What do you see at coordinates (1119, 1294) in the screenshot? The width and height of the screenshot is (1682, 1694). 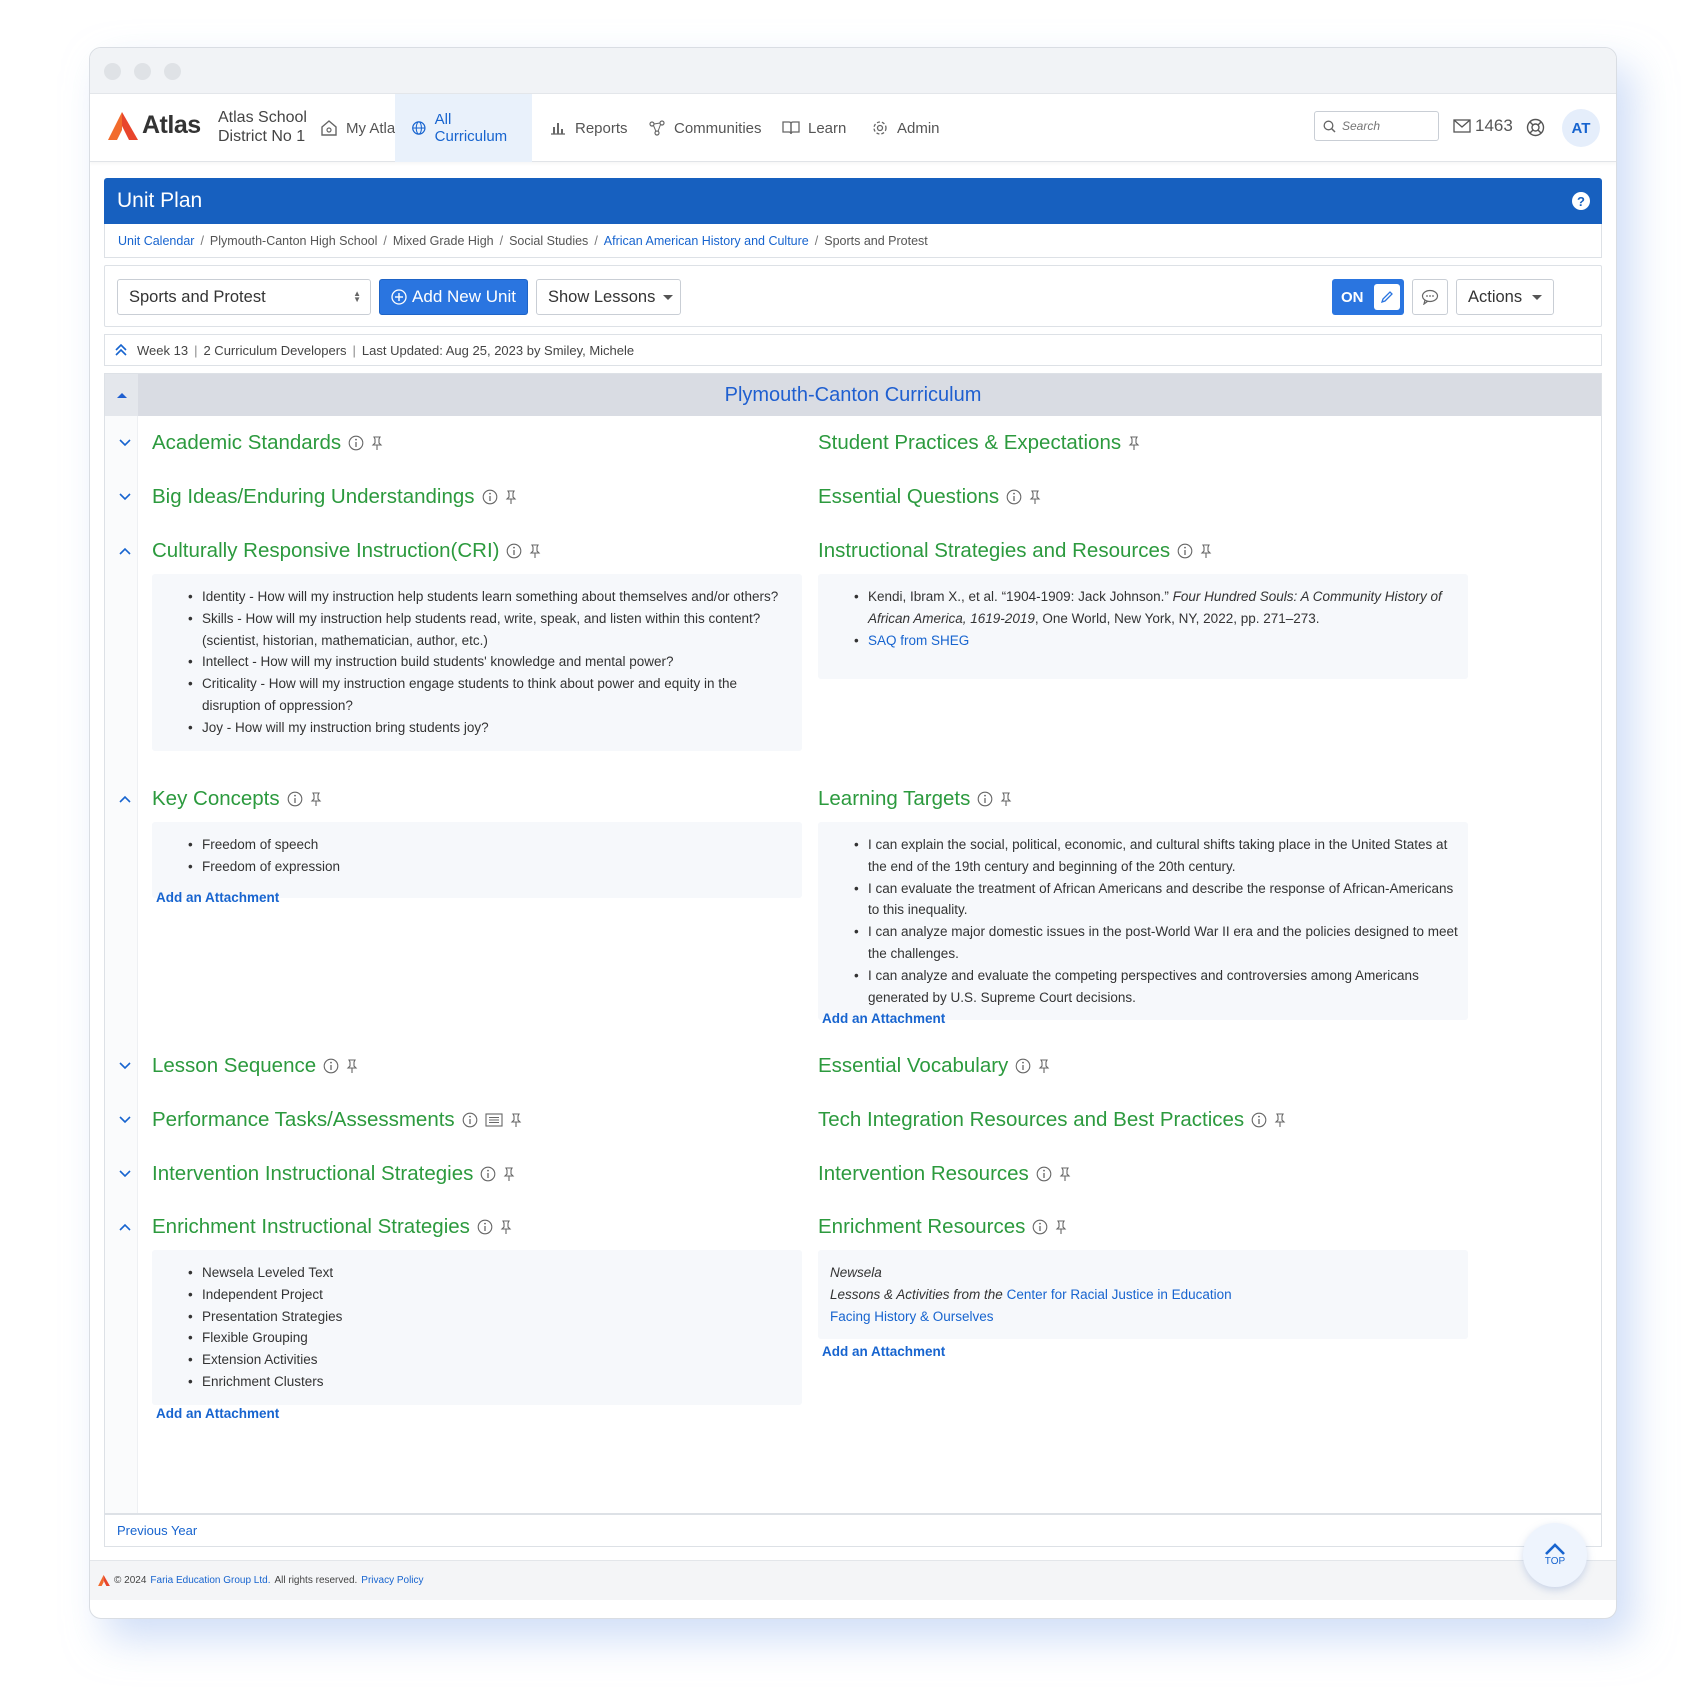 I see `center-racial-justice-link: Center for Racial Justice in Education` at bounding box center [1119, 1294].